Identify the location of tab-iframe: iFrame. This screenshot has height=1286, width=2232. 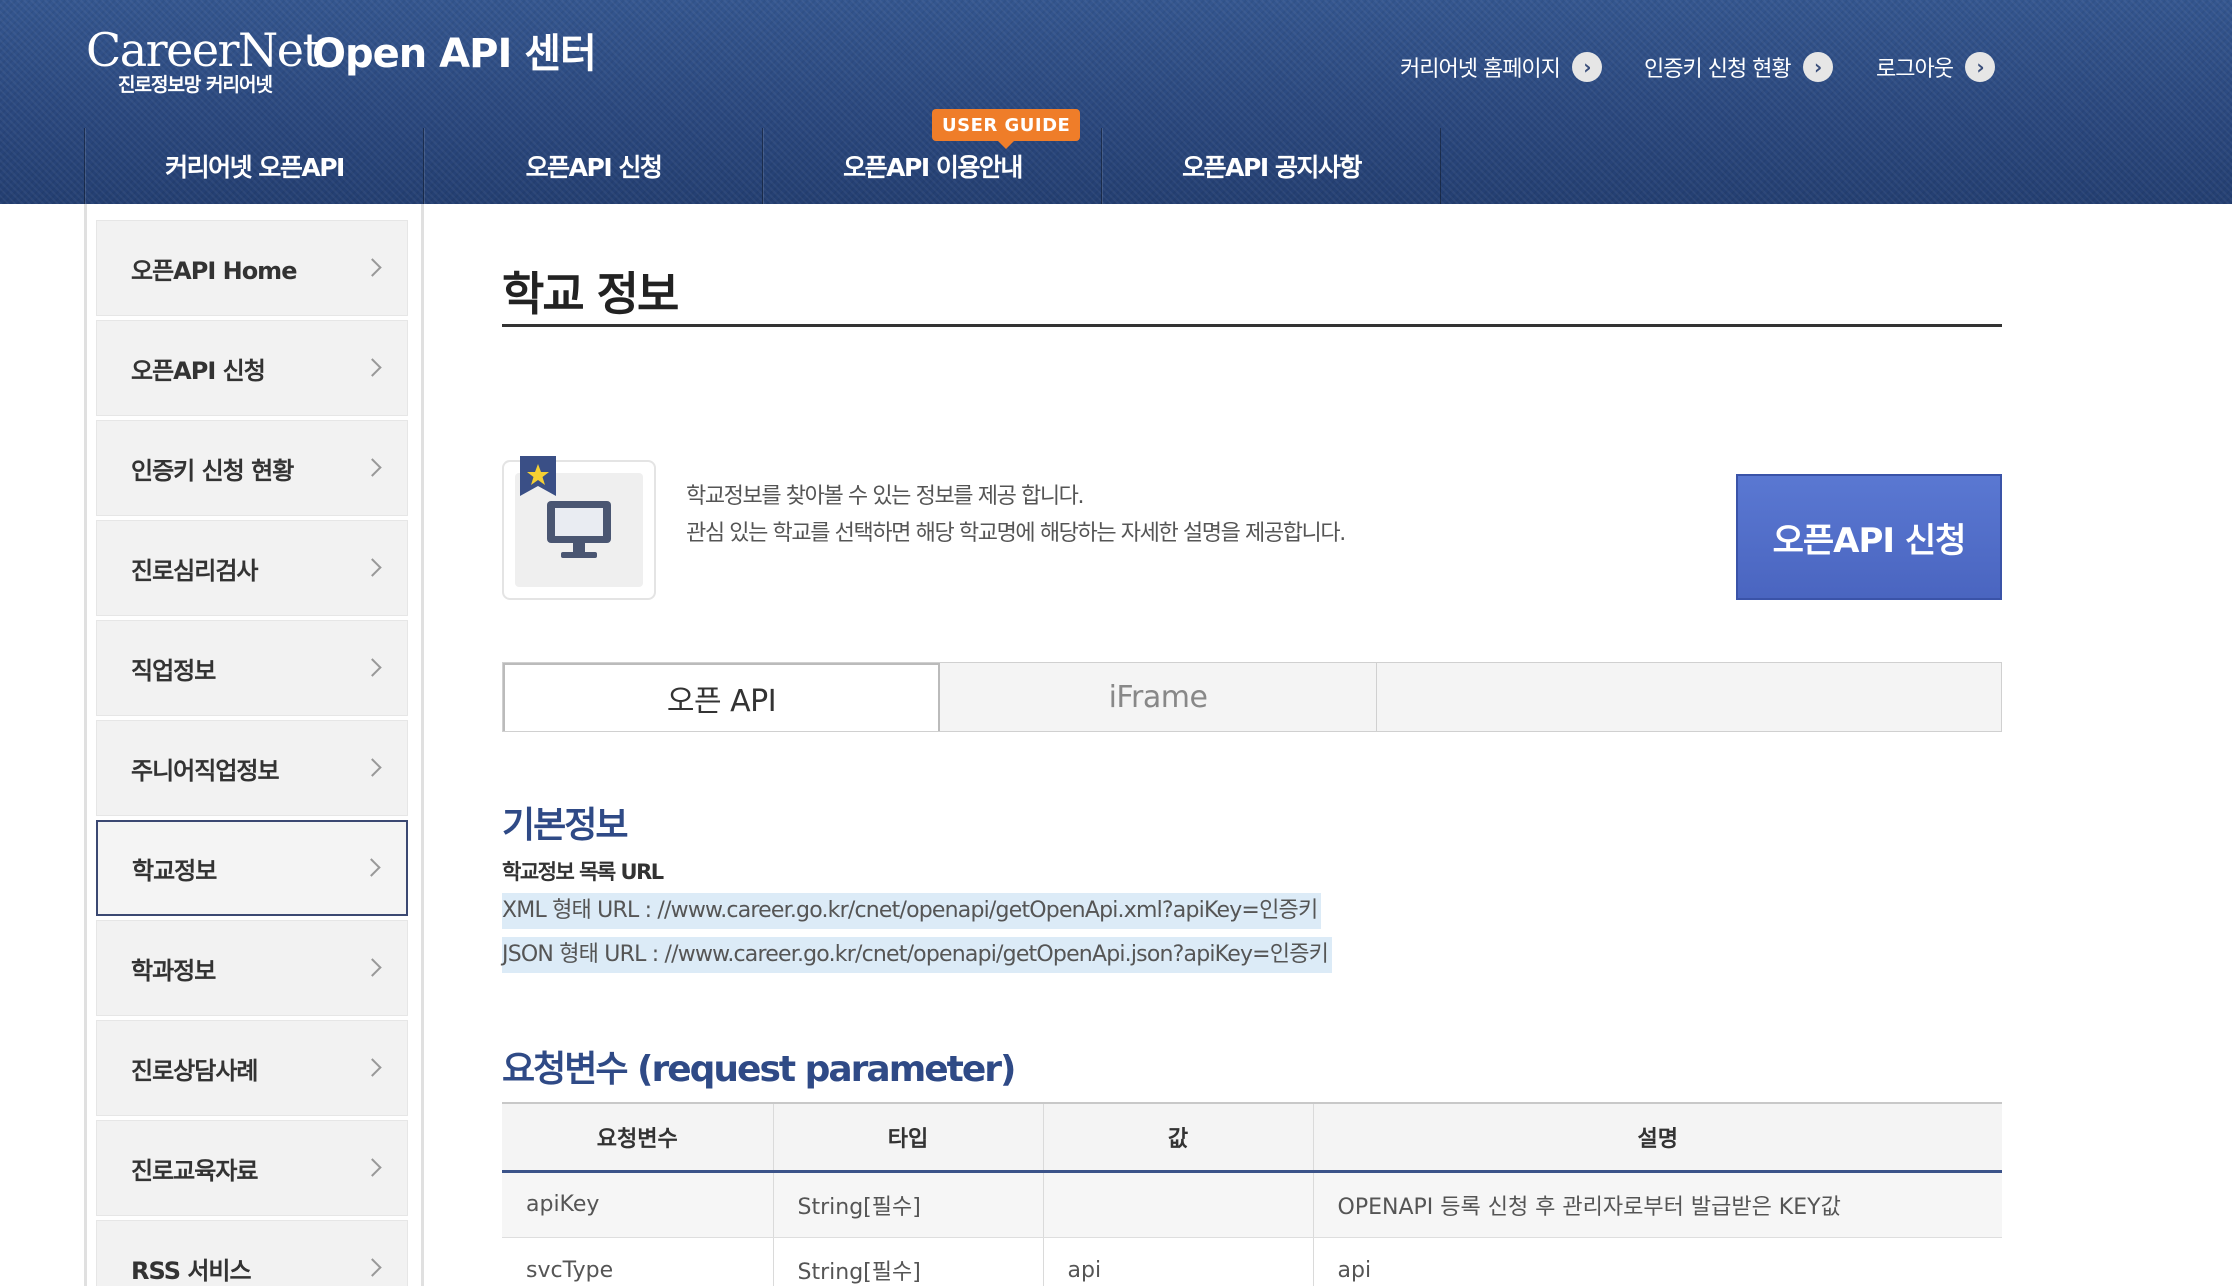
(1158, 697).